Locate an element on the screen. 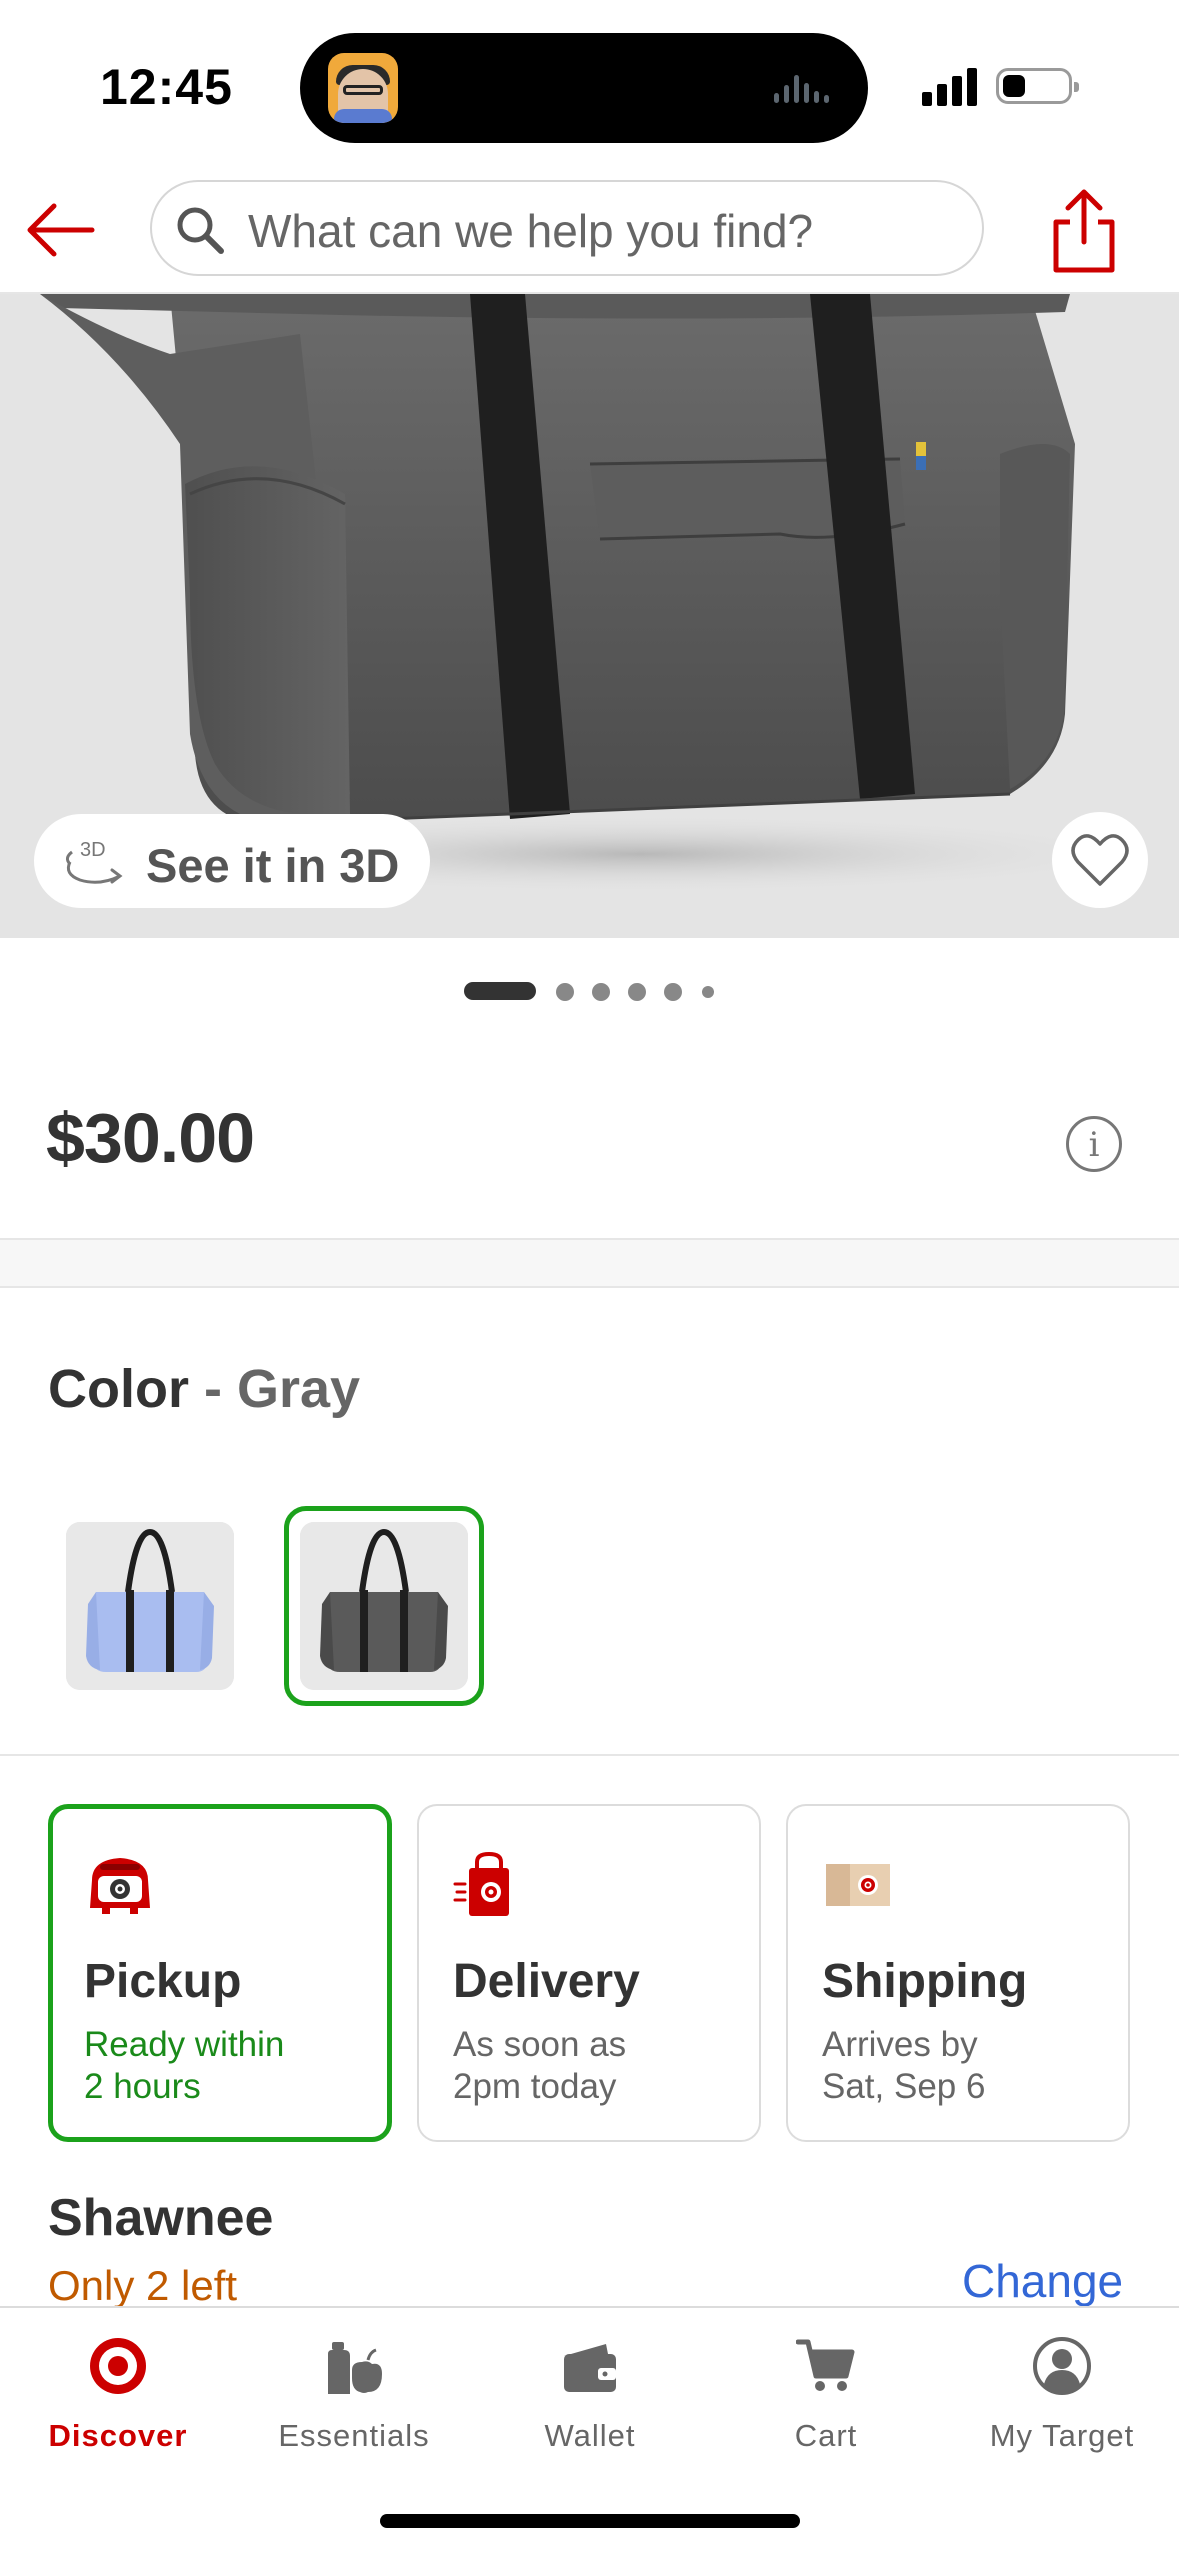 The width and height of the screenshot is (1179, 2556). delivery-bag-icon is located at coordinates (481, 1883).